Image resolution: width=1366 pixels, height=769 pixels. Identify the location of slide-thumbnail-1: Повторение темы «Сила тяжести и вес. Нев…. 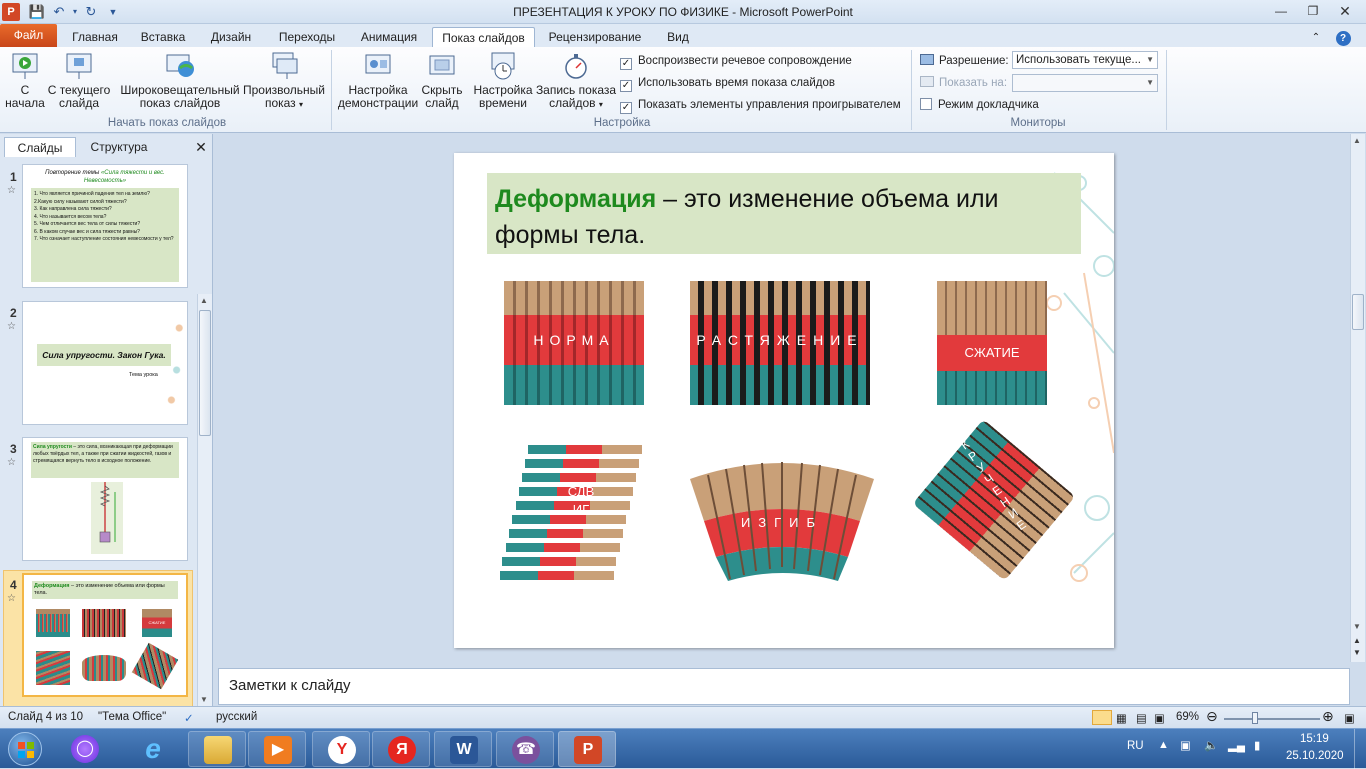
(105, 226).